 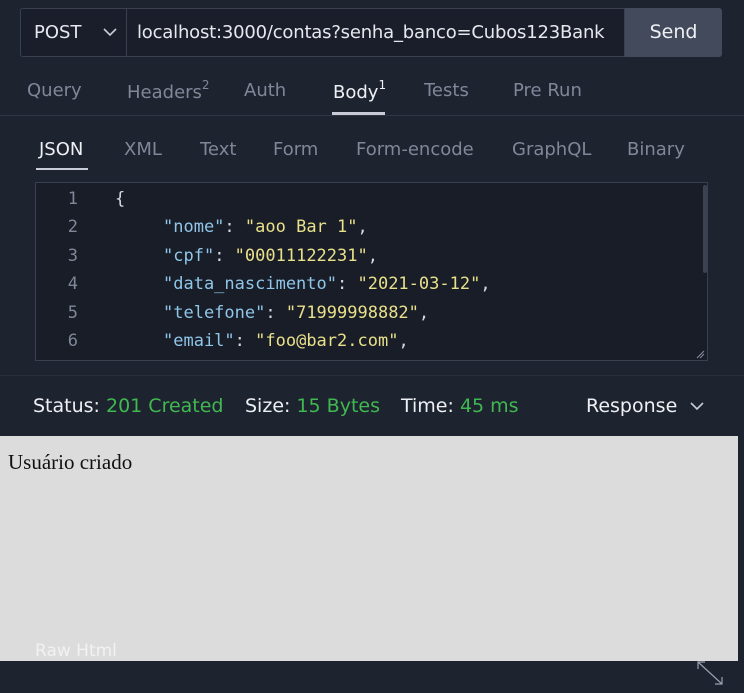 What do you see at coordinates (54, 90) in the screenshot?
I see `tab-query: Query` at bounding box center [54, 90].